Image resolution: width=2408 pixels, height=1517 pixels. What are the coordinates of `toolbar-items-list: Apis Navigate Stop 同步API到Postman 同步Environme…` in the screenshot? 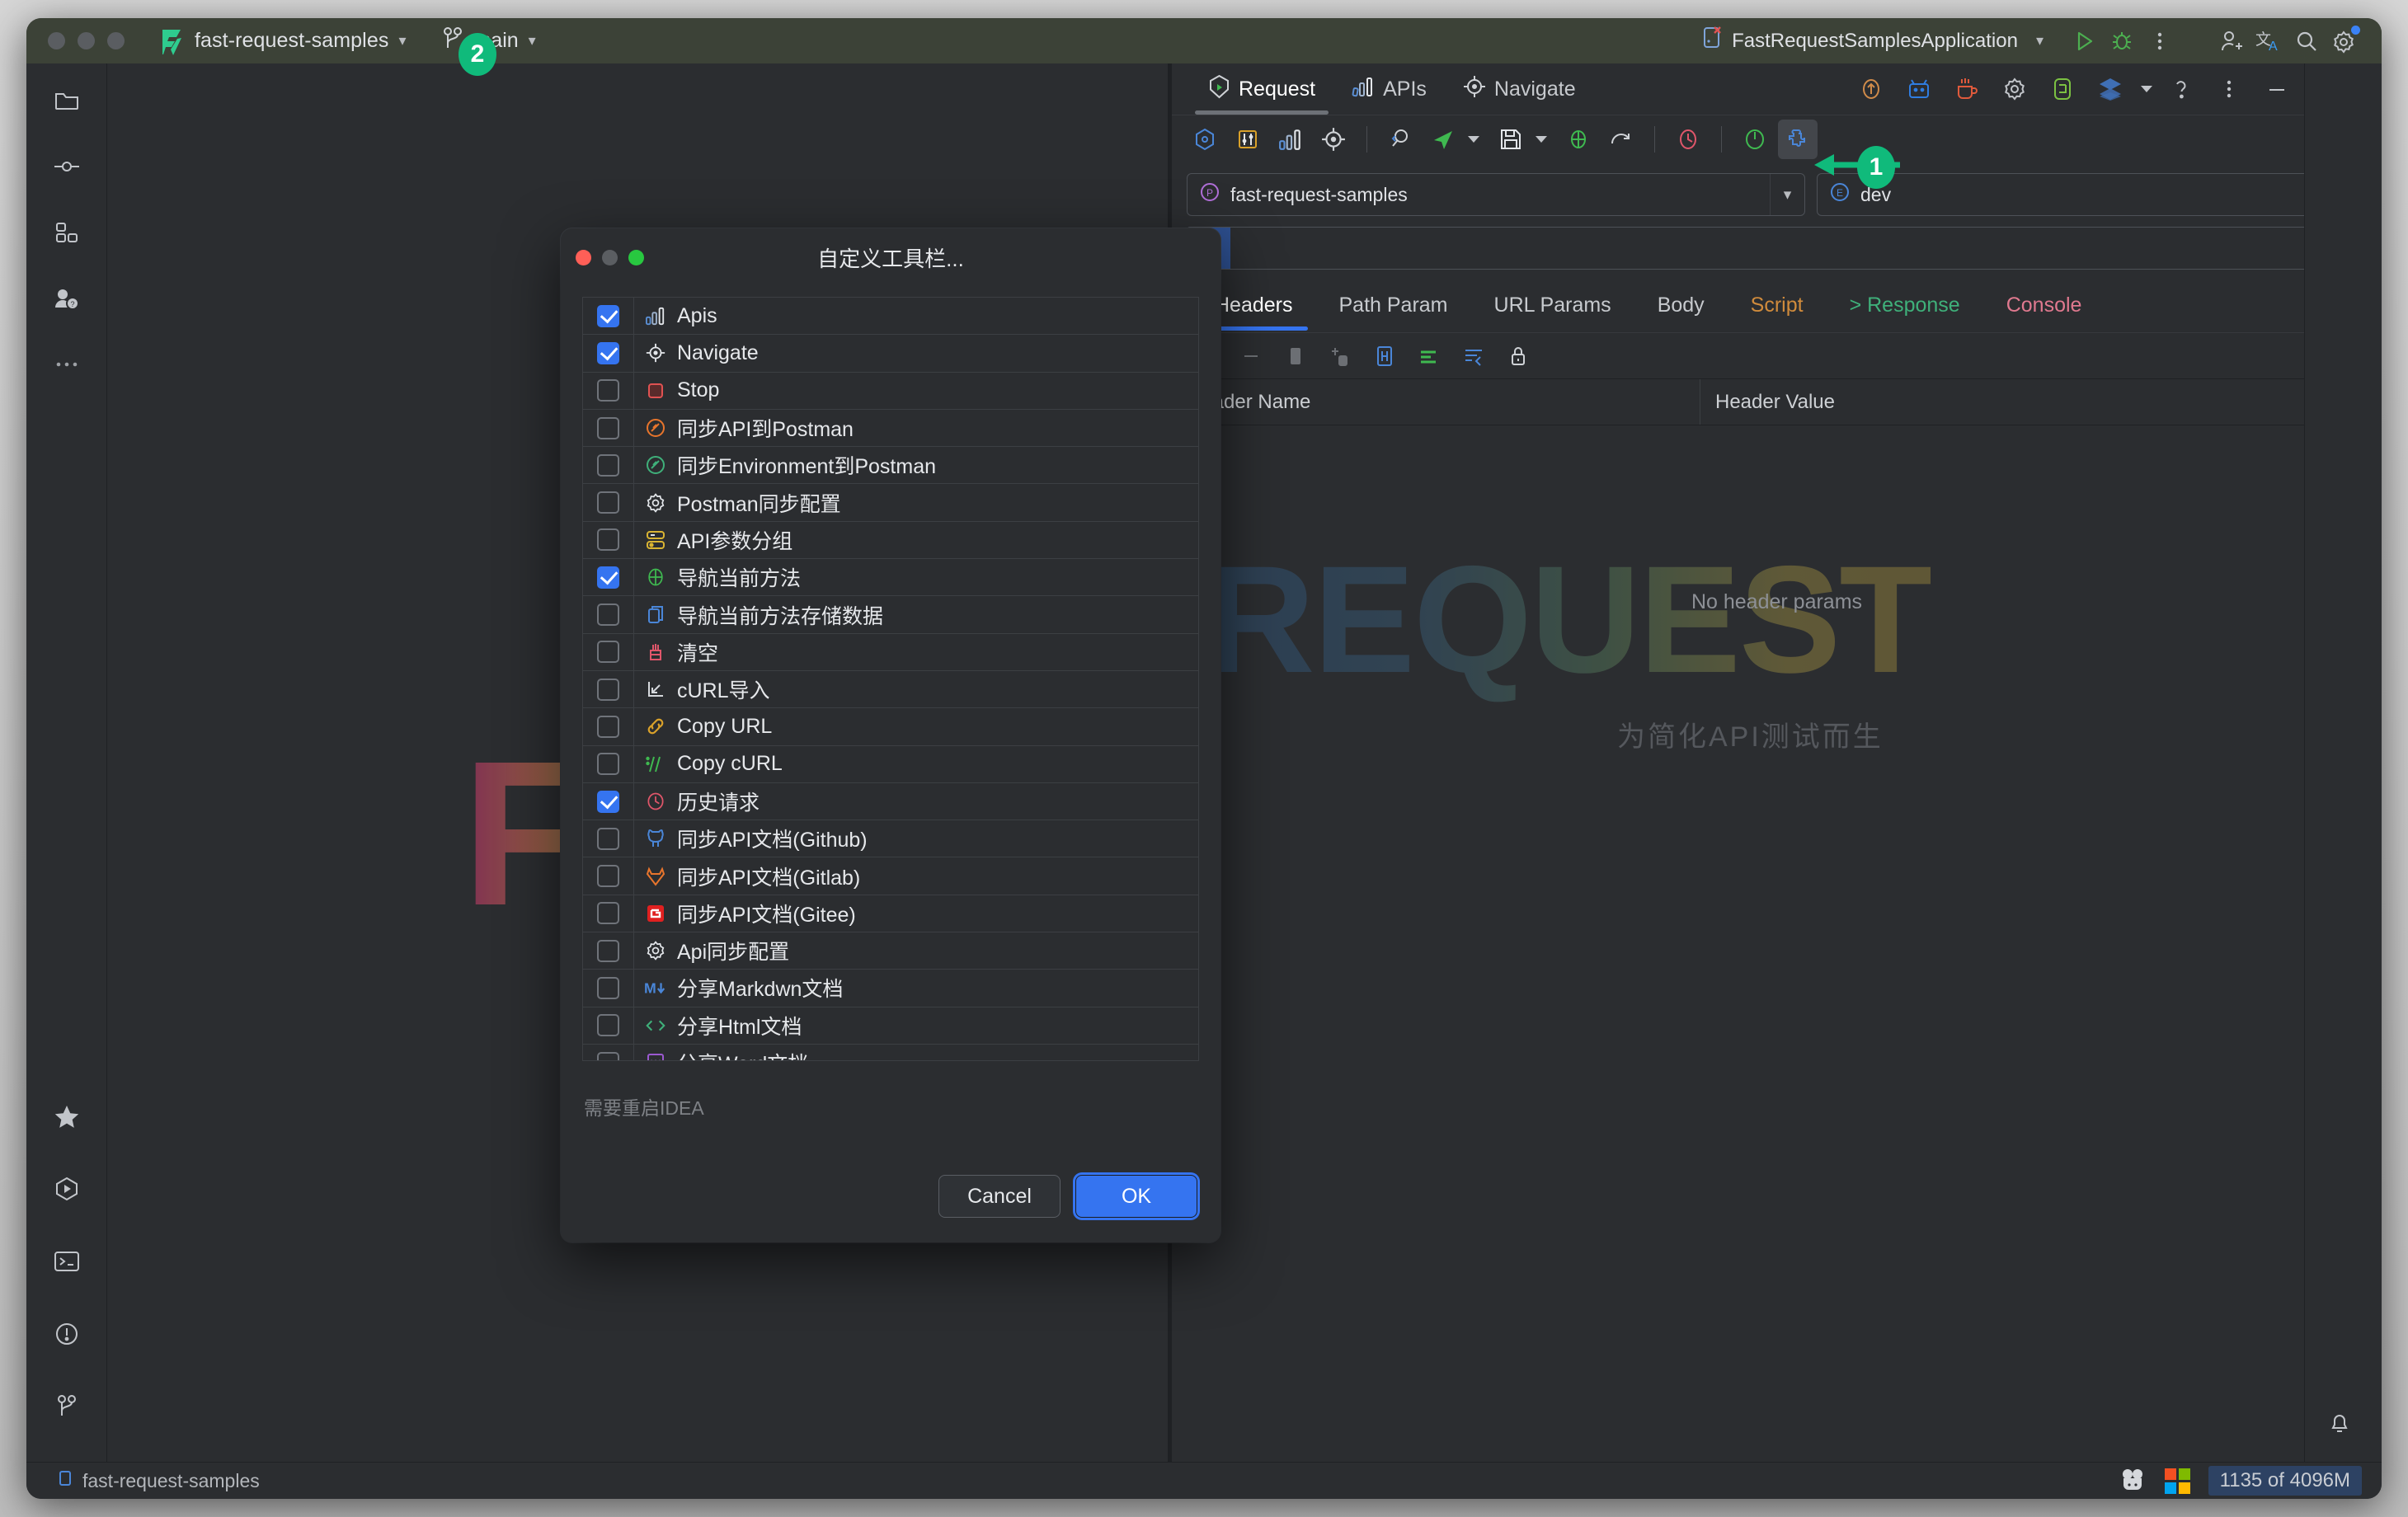 It's located at (891, 679).